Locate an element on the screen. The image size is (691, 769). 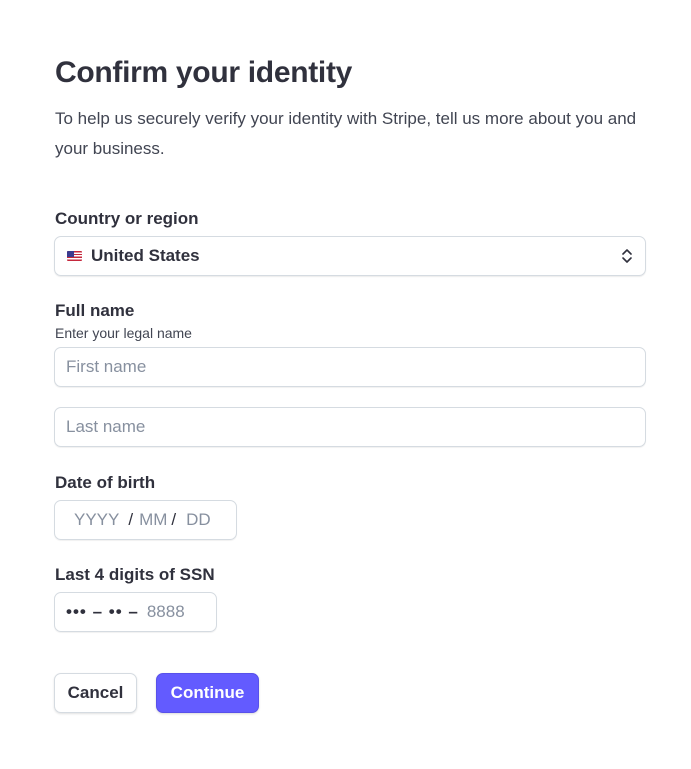
ssn-input: ••• – •• – 8888 is located at coordinates (135, 612).